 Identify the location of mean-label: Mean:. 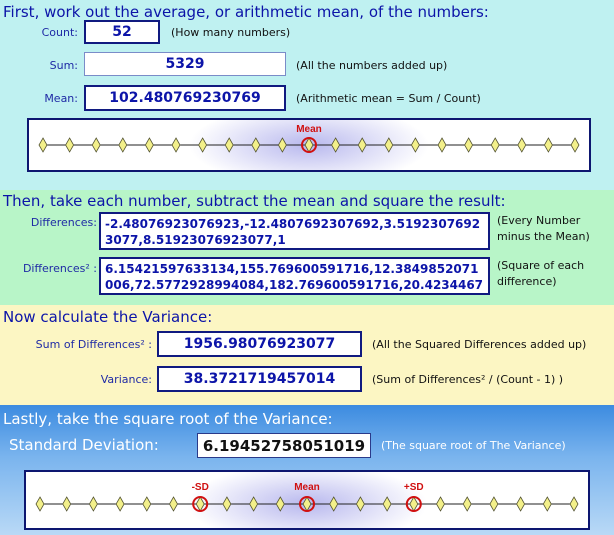
(61, 98).